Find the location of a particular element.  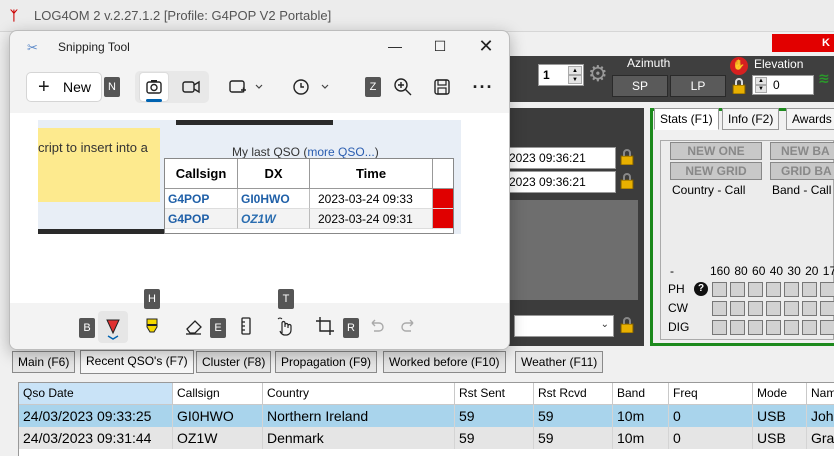

tab-awards: Awards is located at coordinates (810, 119).